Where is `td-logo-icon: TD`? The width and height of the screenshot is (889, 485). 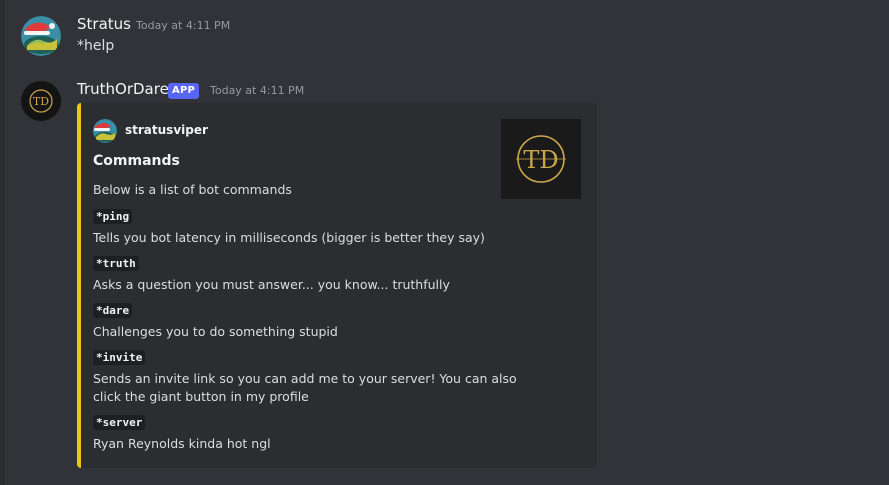
td-logo-icon: TD is located at coordinates (541, 159).